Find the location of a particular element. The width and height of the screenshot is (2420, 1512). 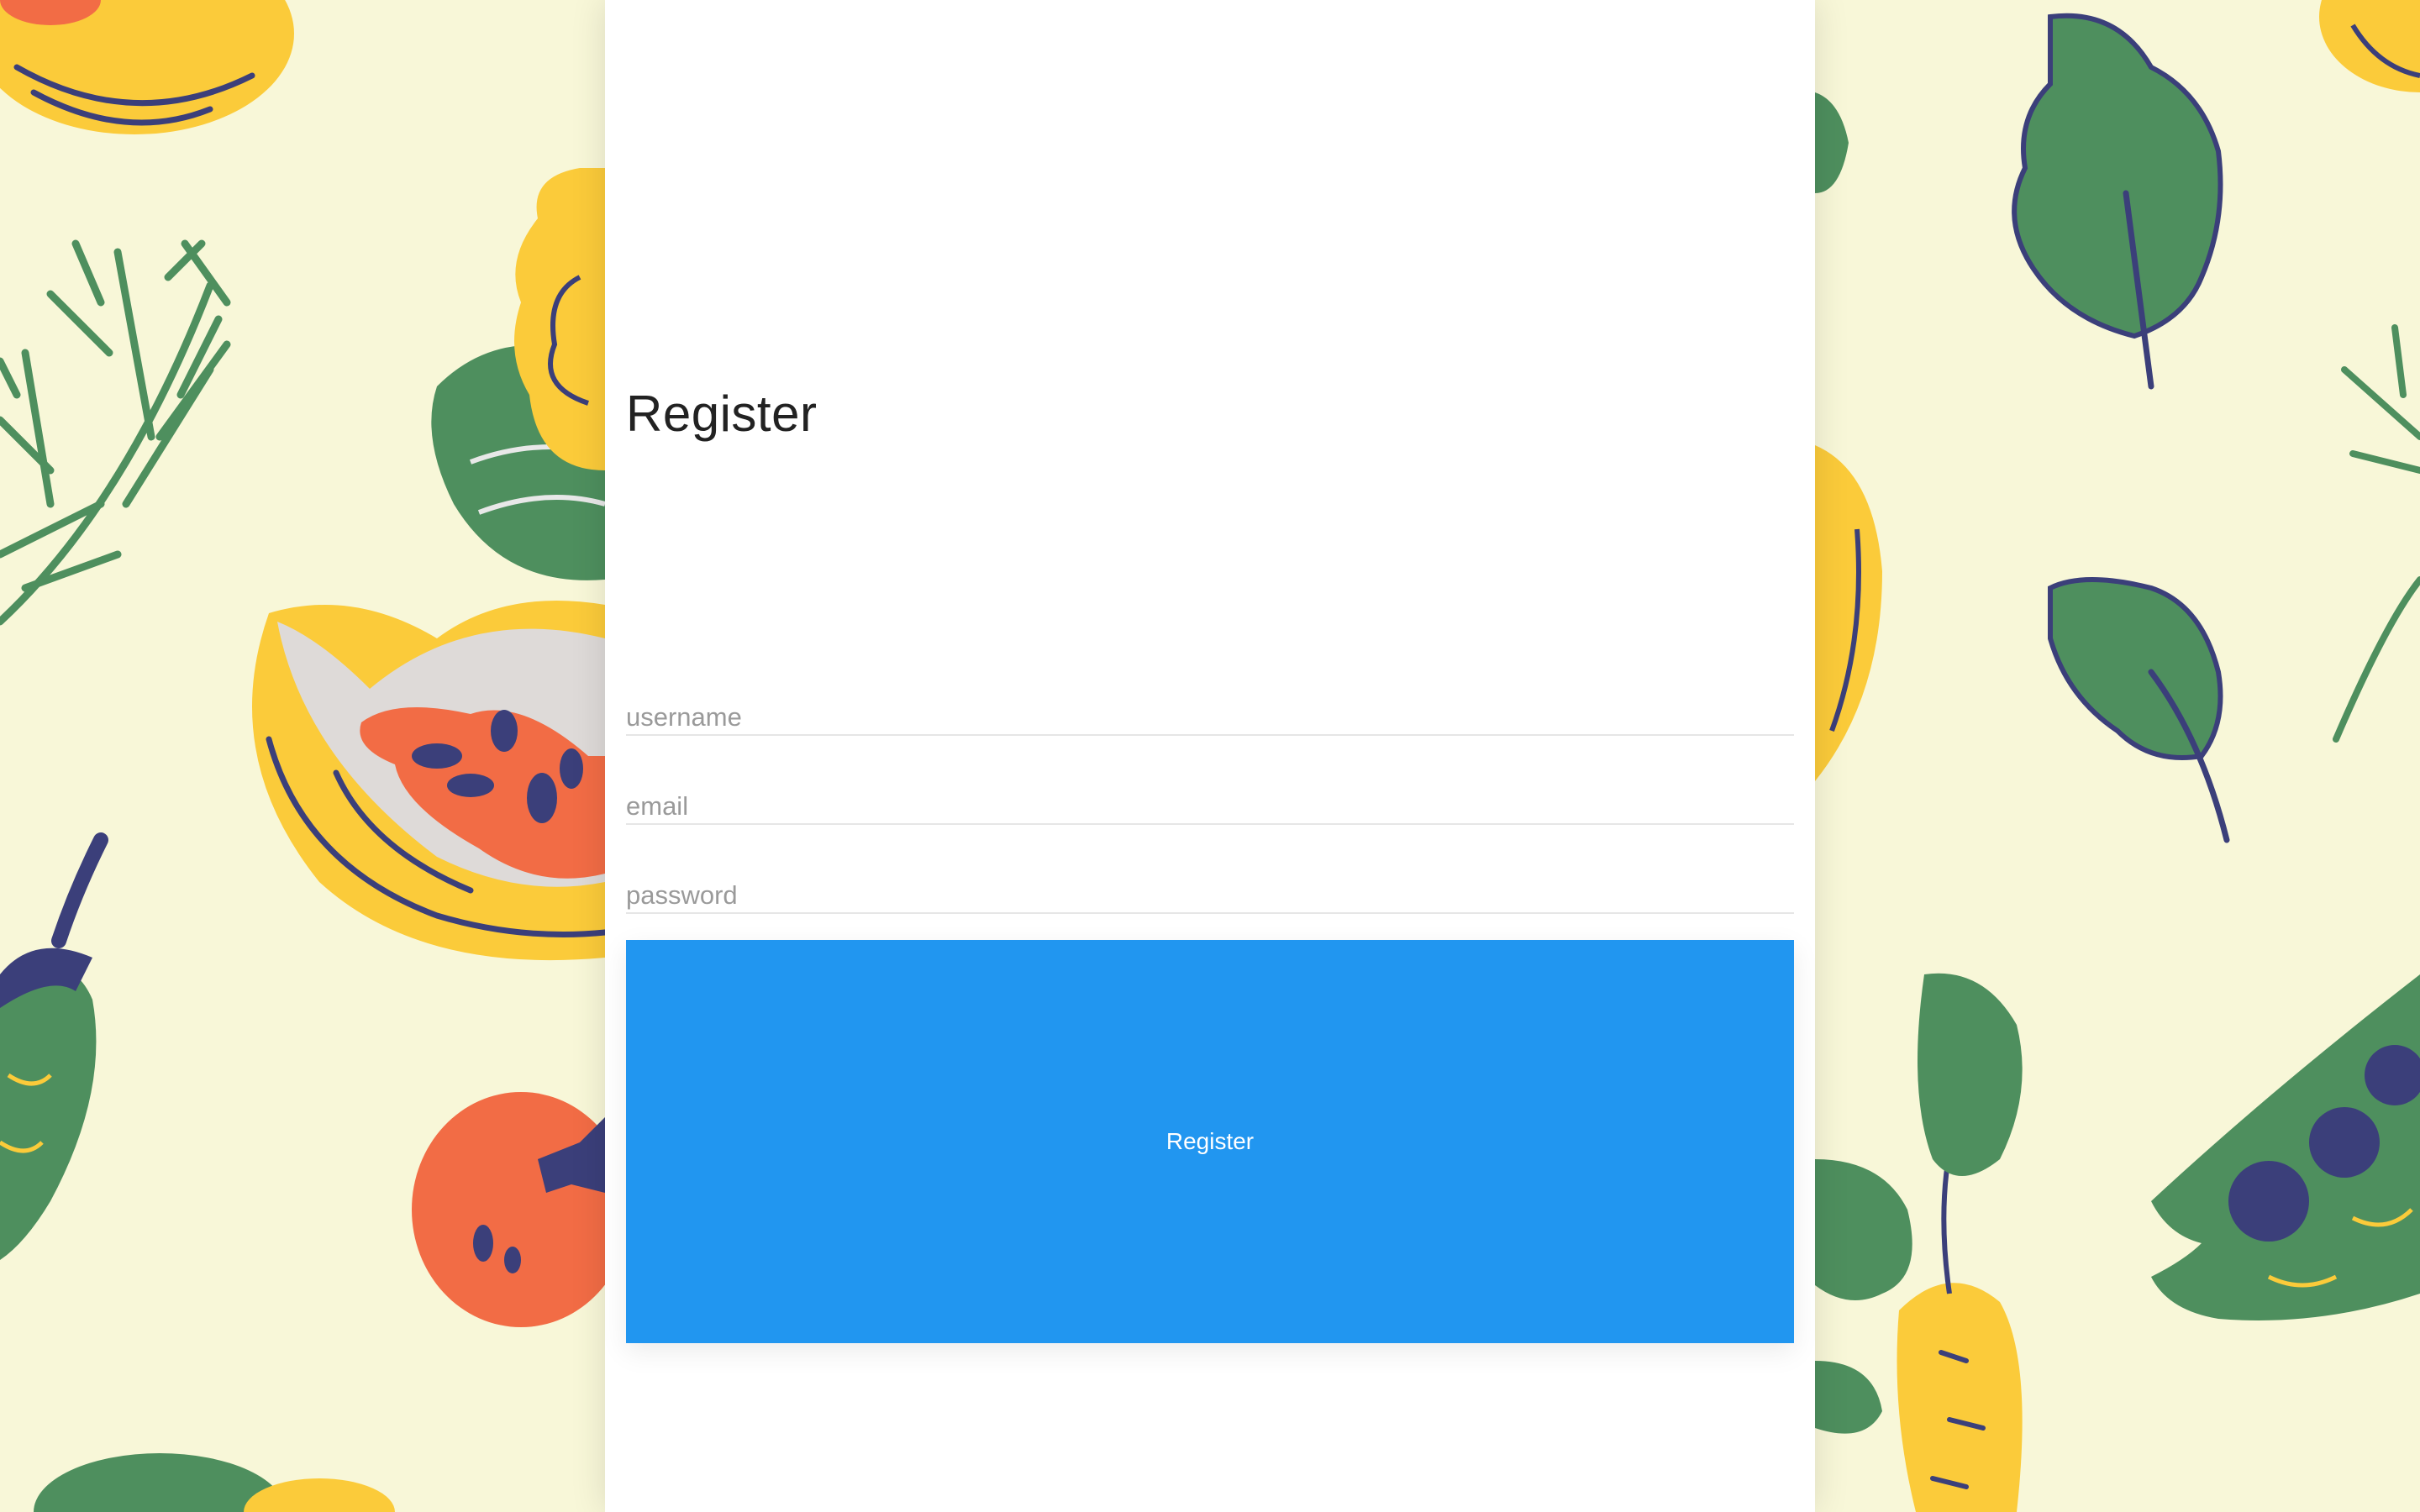

email-field is located at coordinates (1210, 804).